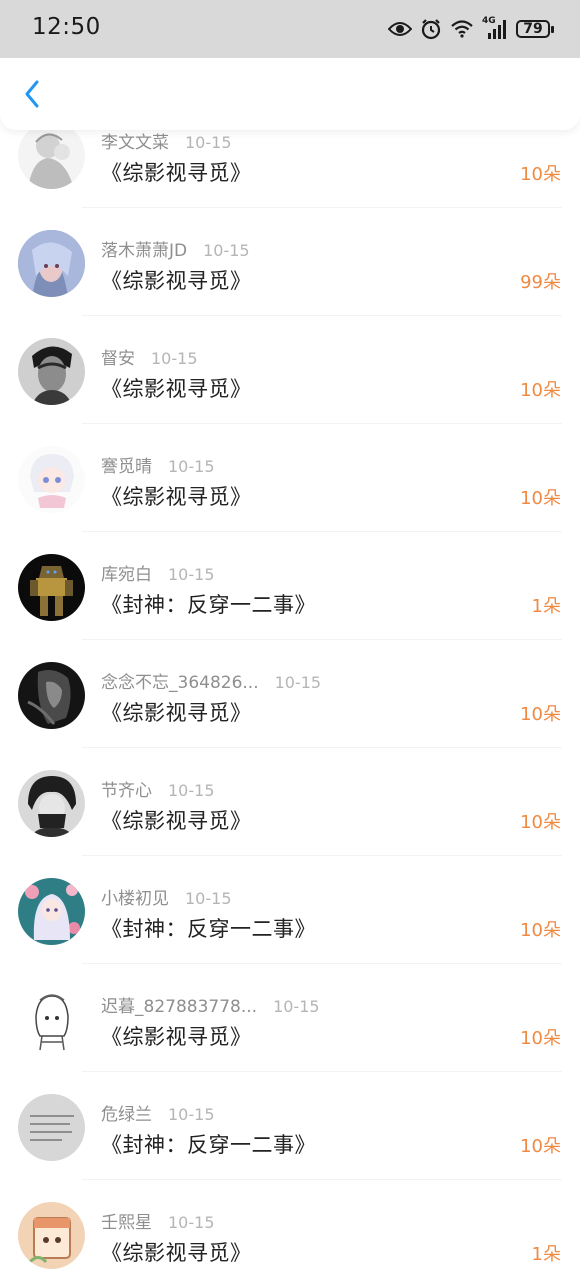 Image resolution: width=580 pixels, height=1280 pixels. I want to click on list-item: 落木萧萧JD 10-15 《综影视寻觅》 99朵, so click(290, 262).